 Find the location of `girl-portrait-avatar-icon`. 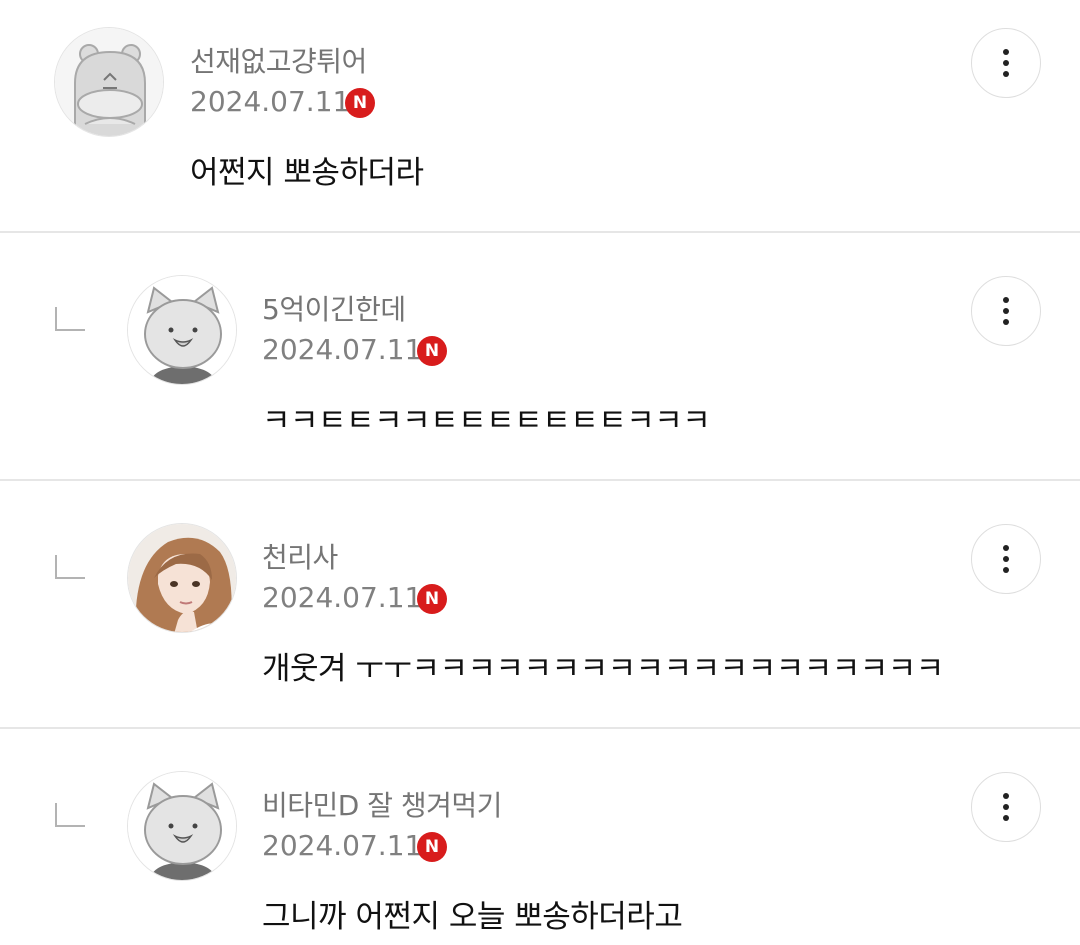

girl-portrait-avatar-icon is located at coordinates (182, 578).